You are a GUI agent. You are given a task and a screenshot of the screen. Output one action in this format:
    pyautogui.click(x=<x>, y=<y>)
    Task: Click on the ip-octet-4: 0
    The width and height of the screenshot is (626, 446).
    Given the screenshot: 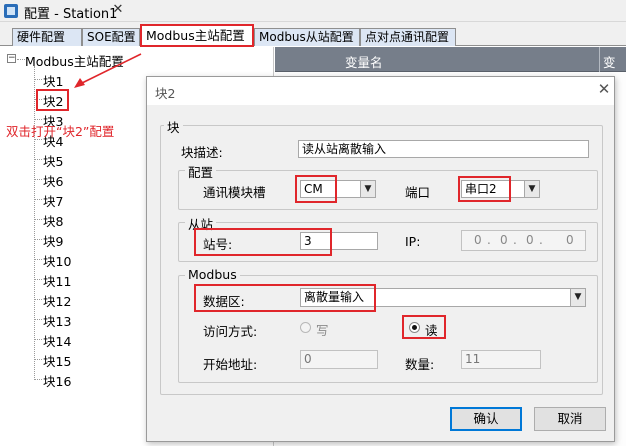 What is the action you would take?
    pyautogui.click(x=570, y=240)
    